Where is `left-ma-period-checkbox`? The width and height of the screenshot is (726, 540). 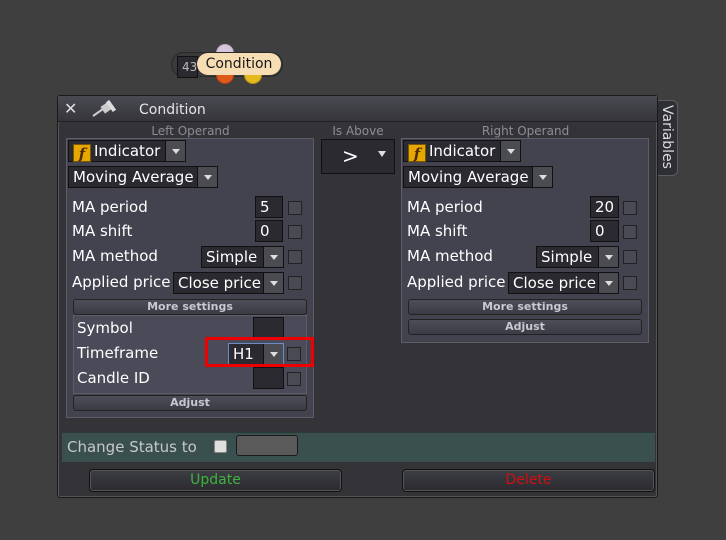
left-ma-period-checkbox is located at coordinates (295, 208).